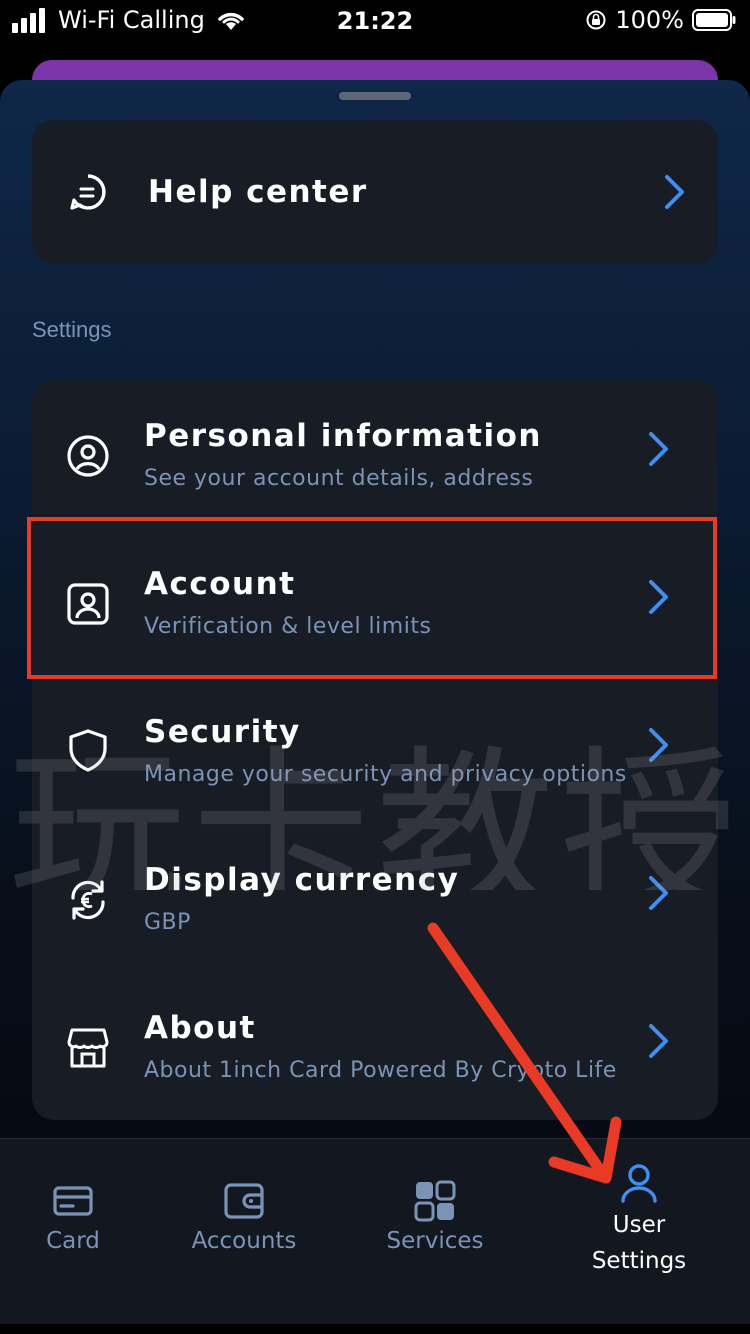 Image resolution: width=750 pixels, height=1334 pixels. I want to click on security-subtitle: Manage your security and privacy options, so click(385, 774).